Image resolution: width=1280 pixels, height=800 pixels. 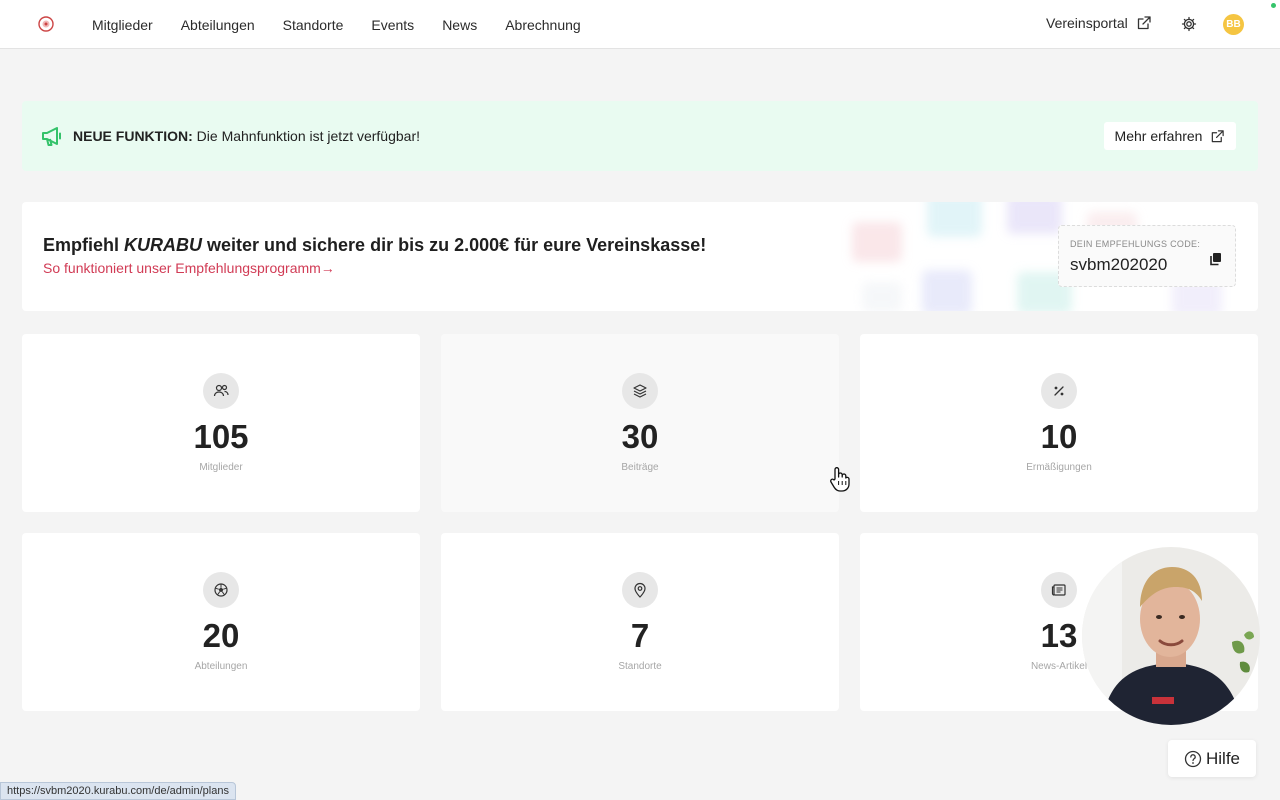 What do you see at coordinates (122, 25) in the screenshot?
I see `nav-item-mitglieder: Mitglieder` at bounding box center [122, 25].